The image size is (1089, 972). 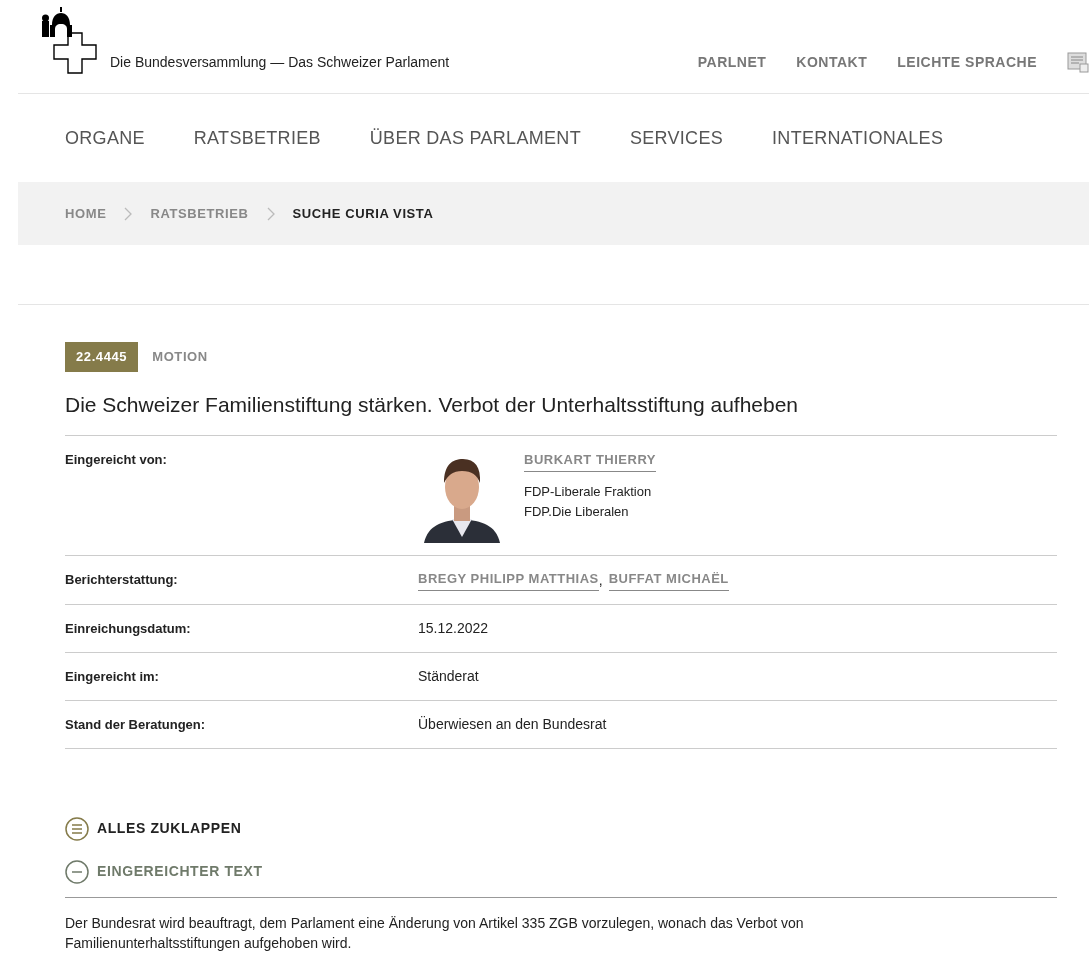 I want to click on minus-icon, so click(x=77, y=871).